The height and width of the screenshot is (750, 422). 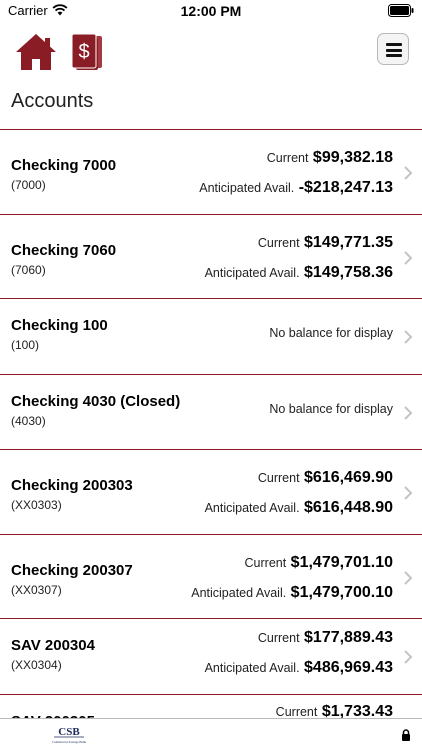 I want to click on current-balance-line: Current $99,382.18, so click(x=330, y=158).